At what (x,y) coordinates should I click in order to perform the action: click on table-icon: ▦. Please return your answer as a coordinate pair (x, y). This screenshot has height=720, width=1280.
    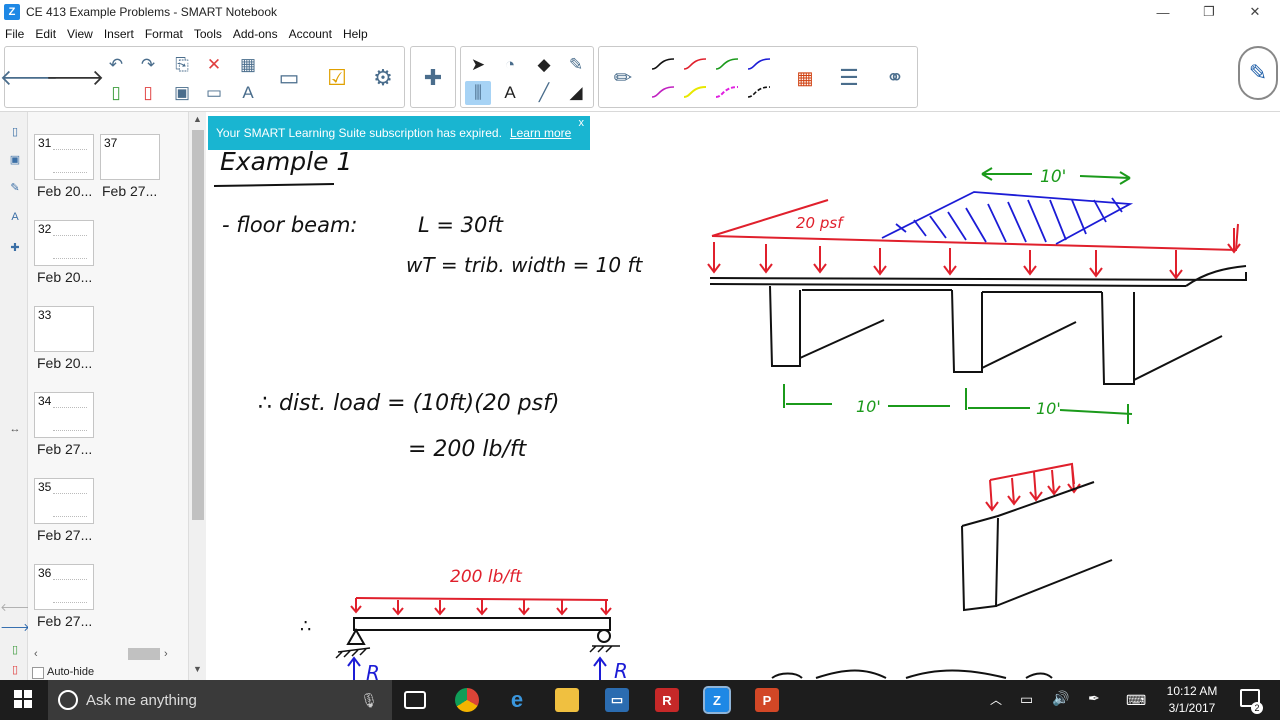
    Looking at the image, I should click on (248, 65).